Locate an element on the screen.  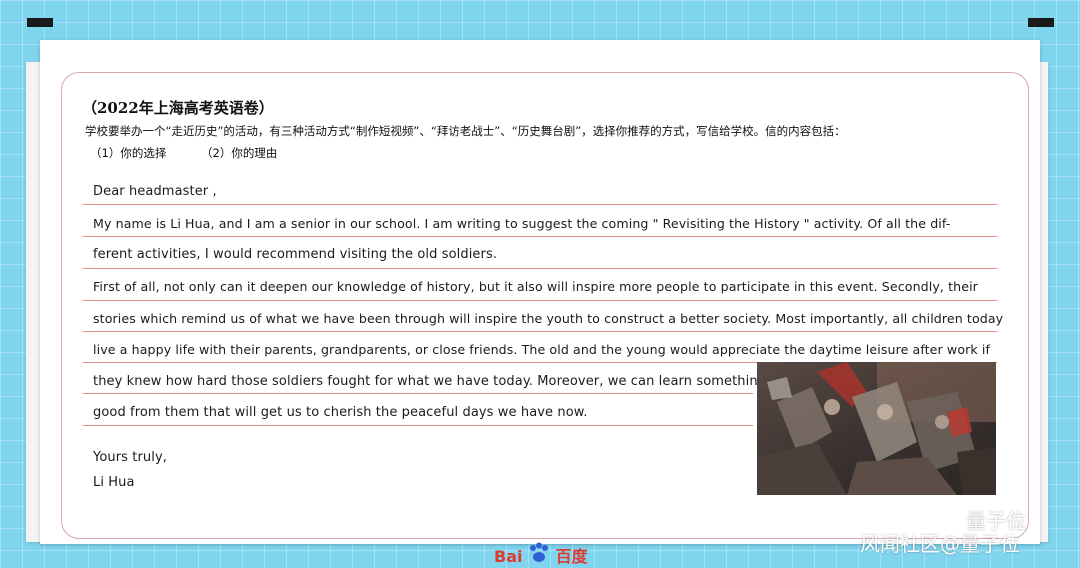
baidu-logo-text: Bai is located at coordinates (508, 556).